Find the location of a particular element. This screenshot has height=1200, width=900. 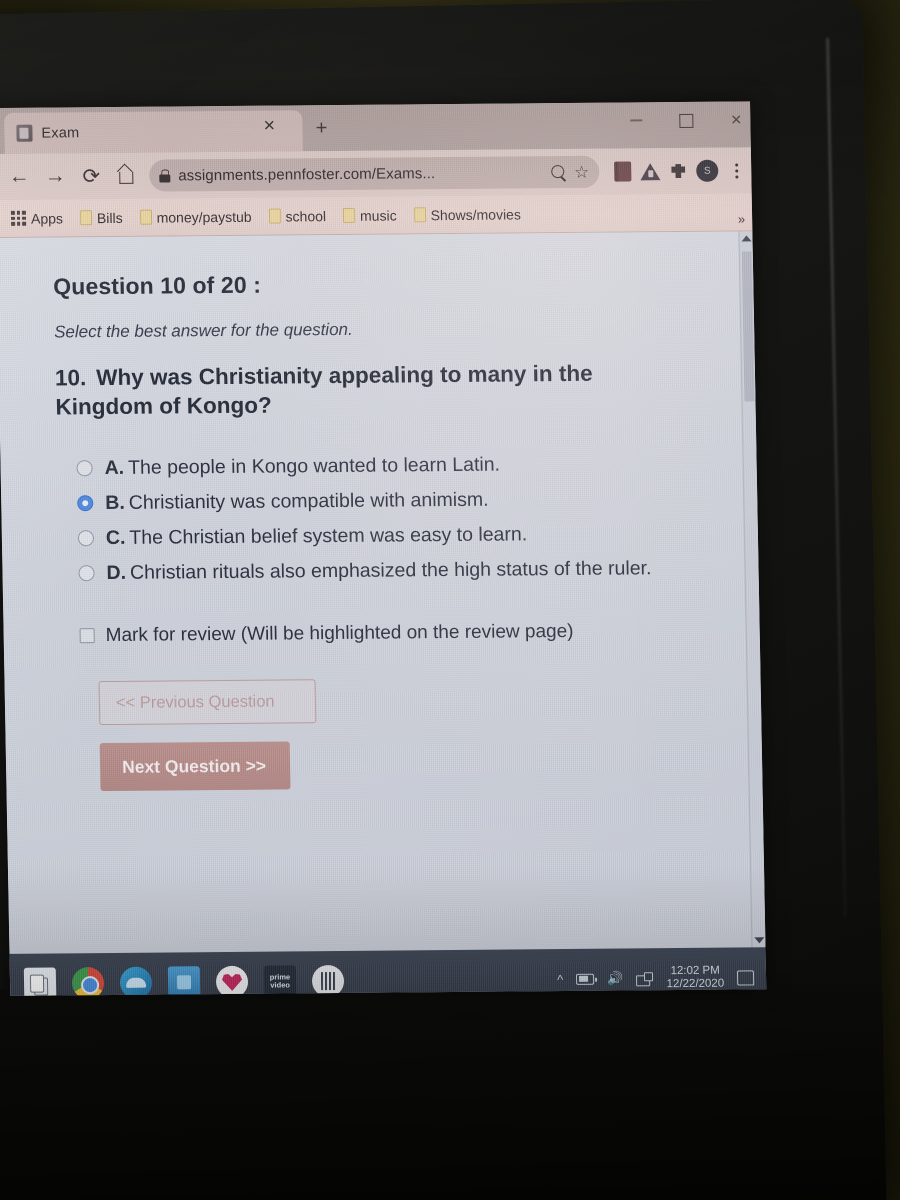

browser-tab-strip: Exam ✕ + ✕ is located at coordinates (375, 127).